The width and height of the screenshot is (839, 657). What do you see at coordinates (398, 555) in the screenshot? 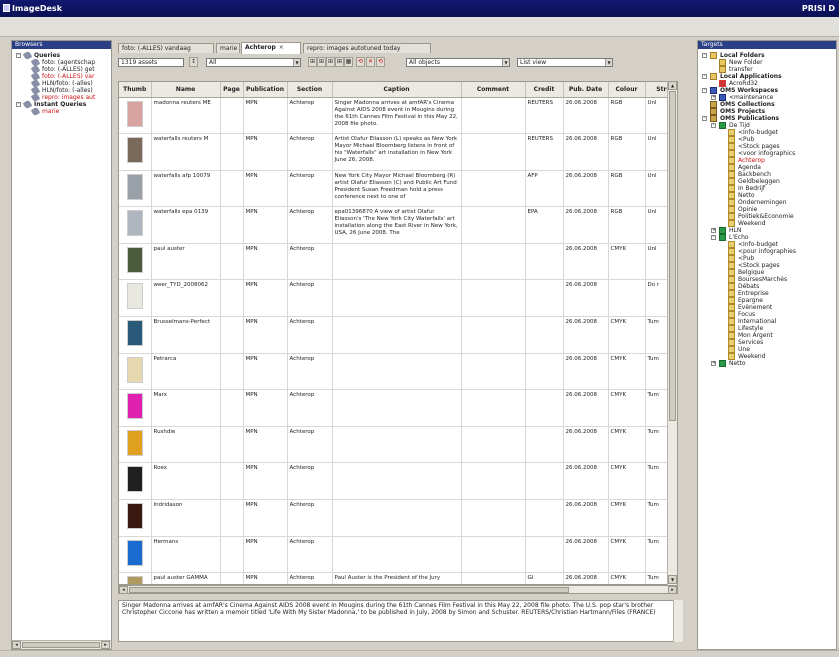
I see `table-row: Hermans MPN Achterop 26.06.2008 CMYK Tum` at bounding box center [398, 555].